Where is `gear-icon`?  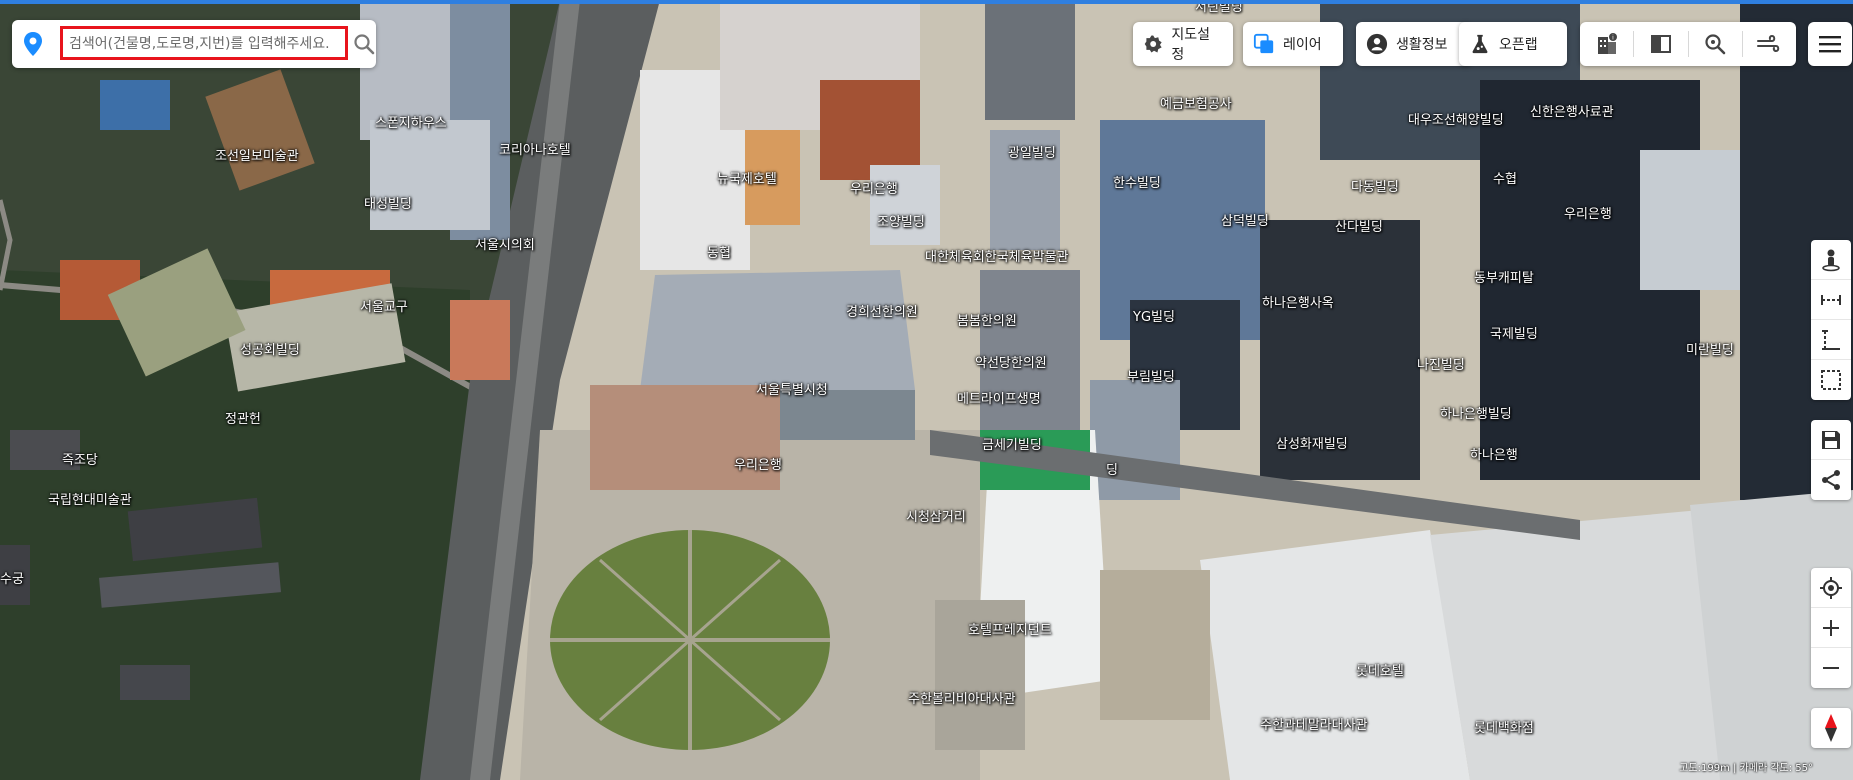 gear-icon is located at coordinates (1153, 44).